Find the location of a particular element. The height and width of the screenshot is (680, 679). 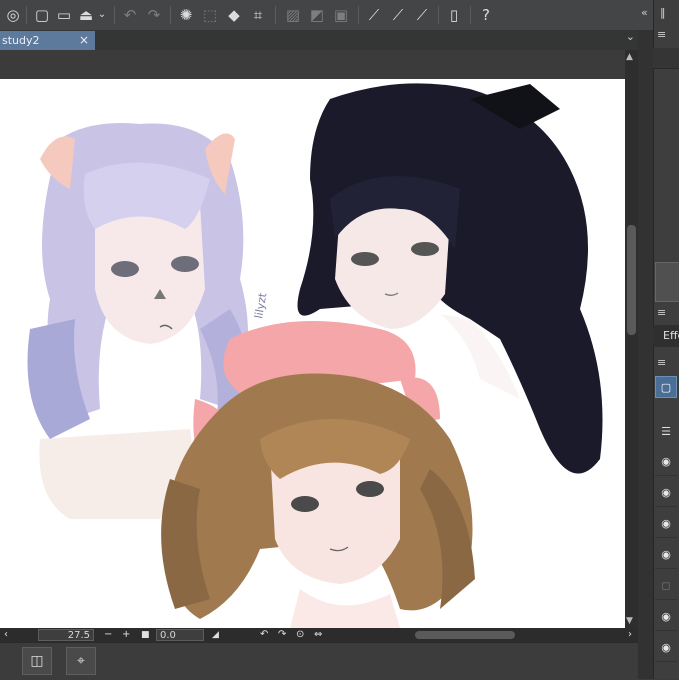

fit-icon: ■ is located at coordinates (145, 635).